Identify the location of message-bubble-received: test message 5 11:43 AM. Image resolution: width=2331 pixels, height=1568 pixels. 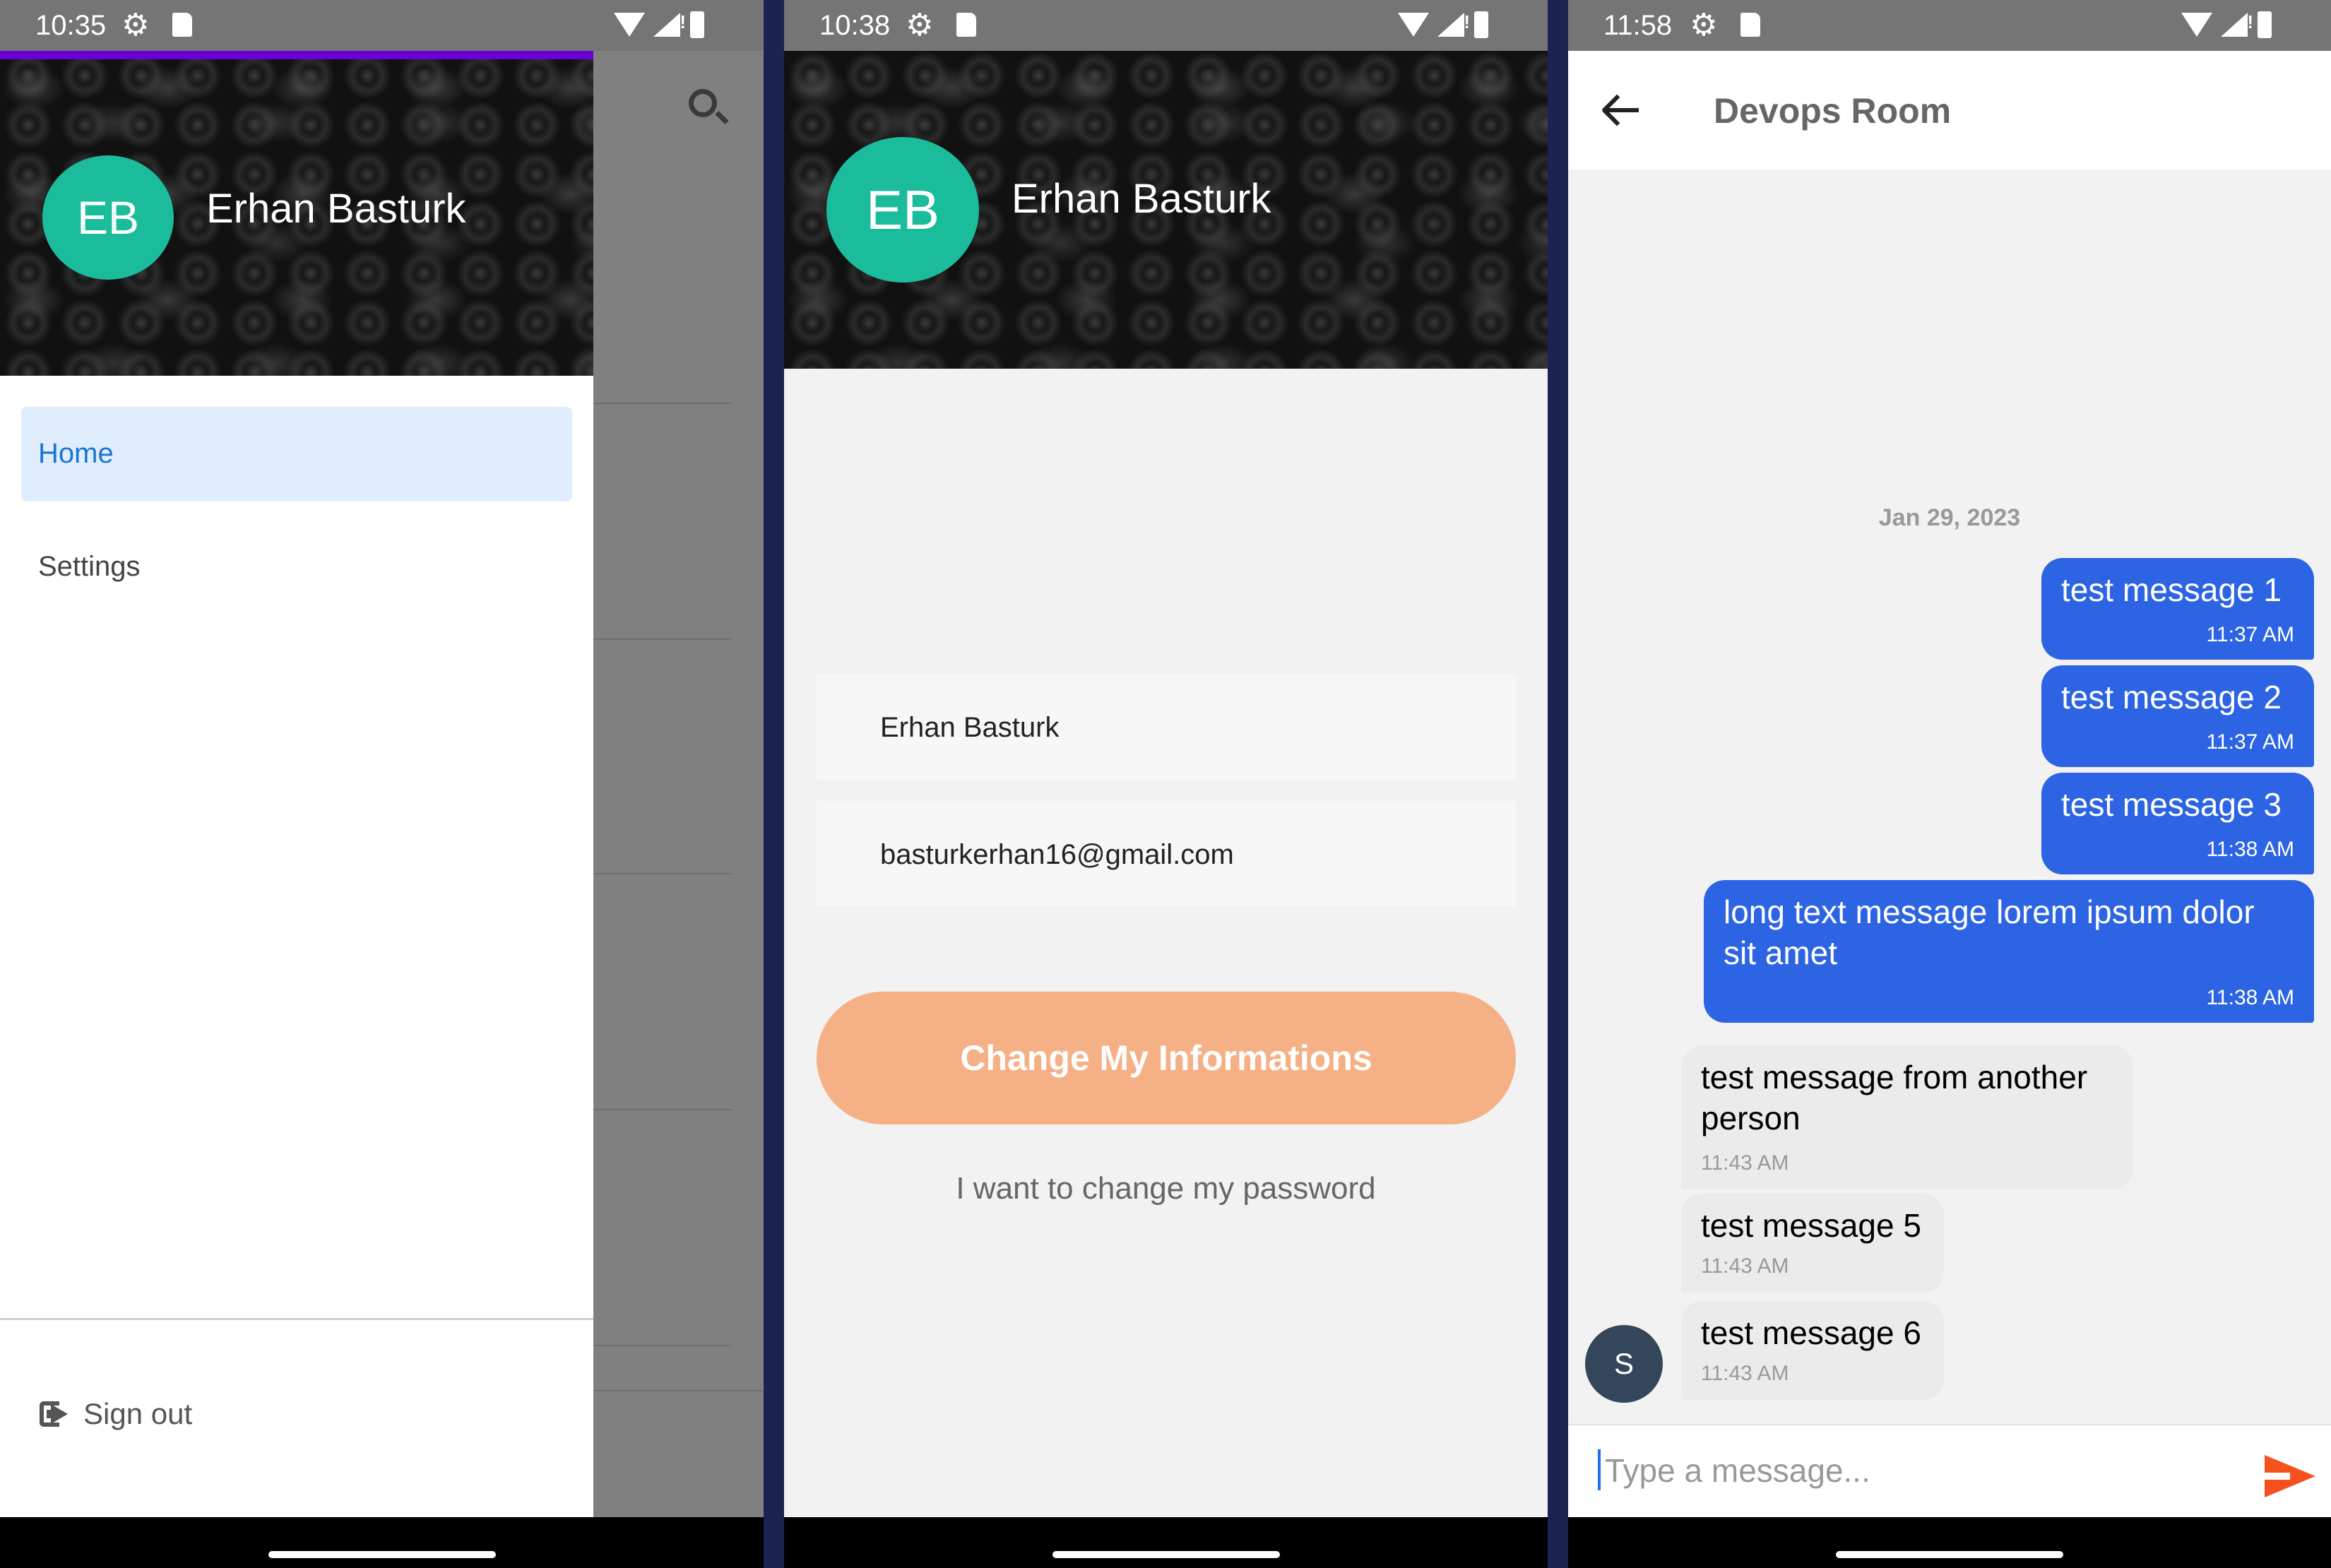
(1812, 1243).